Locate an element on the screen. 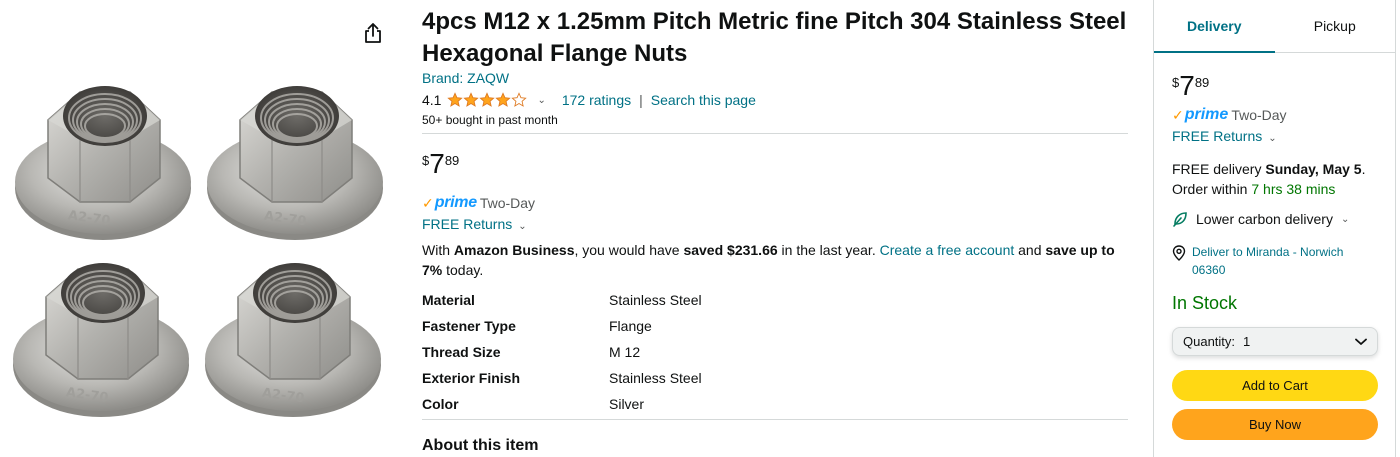 The image size is (1400, 457). spec-key: Fastener Type is located at coordinates (469, 326).